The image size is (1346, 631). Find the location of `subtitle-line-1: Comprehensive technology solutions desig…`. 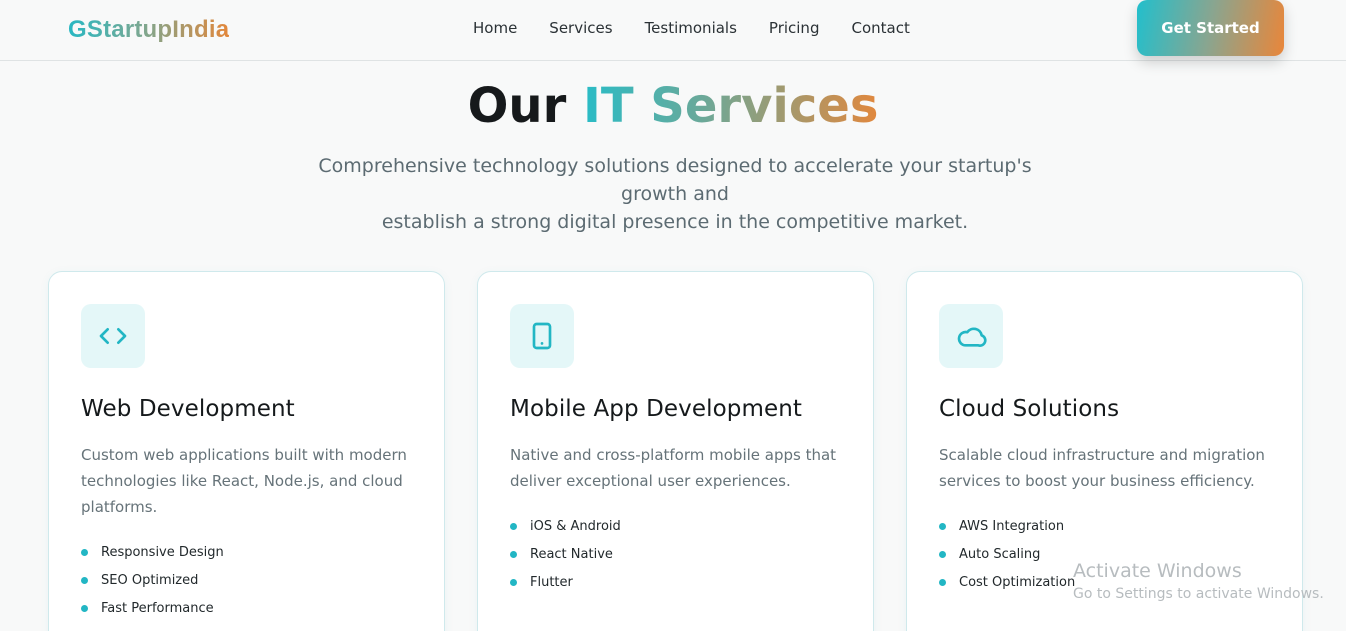

subtitle-line-1: Comprehensive technology solutions desig… is located at coordinates (675, 180).